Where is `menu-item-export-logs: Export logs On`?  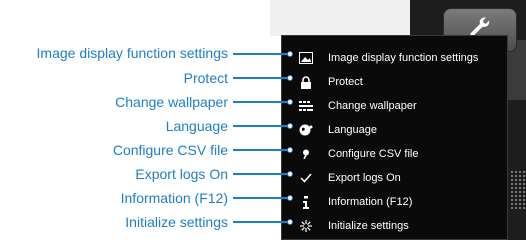 menu-item-export-logs: Export logs On is located at coordinates (394, 178).